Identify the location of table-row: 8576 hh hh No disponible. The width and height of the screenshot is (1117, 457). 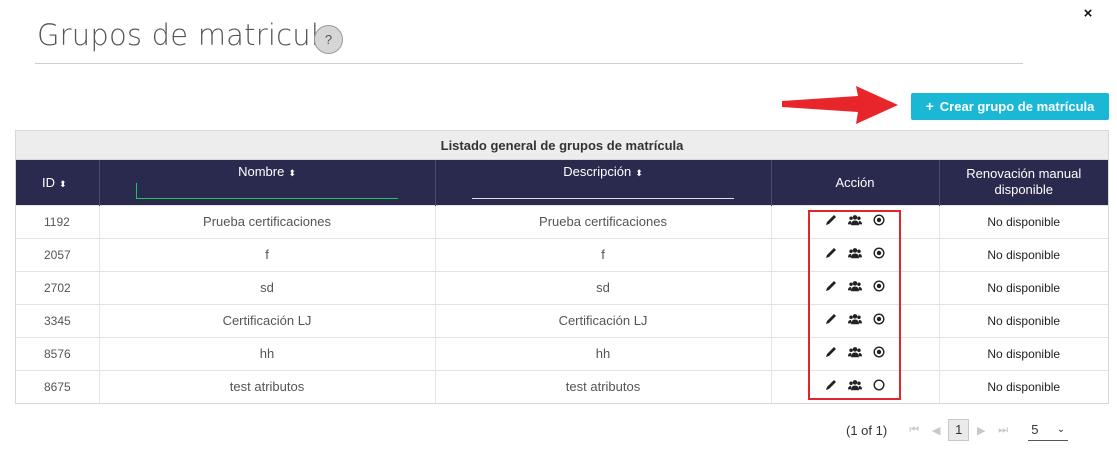
(562, 353).